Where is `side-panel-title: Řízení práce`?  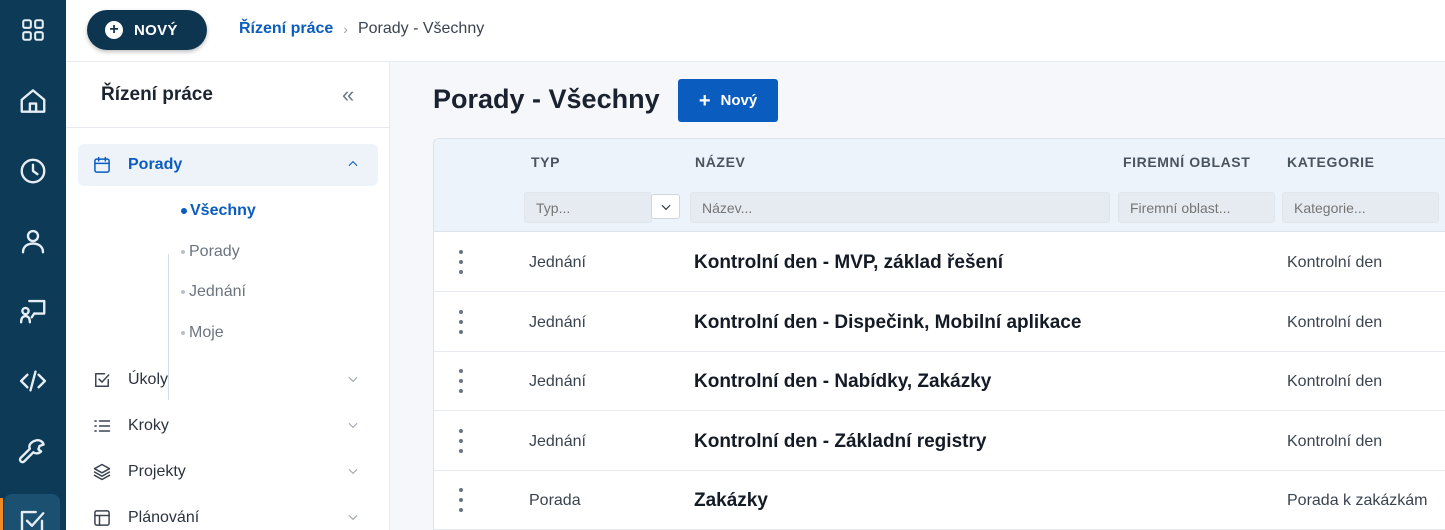 side-panel-title: Řízení práce is located at coordinates (157, 94).